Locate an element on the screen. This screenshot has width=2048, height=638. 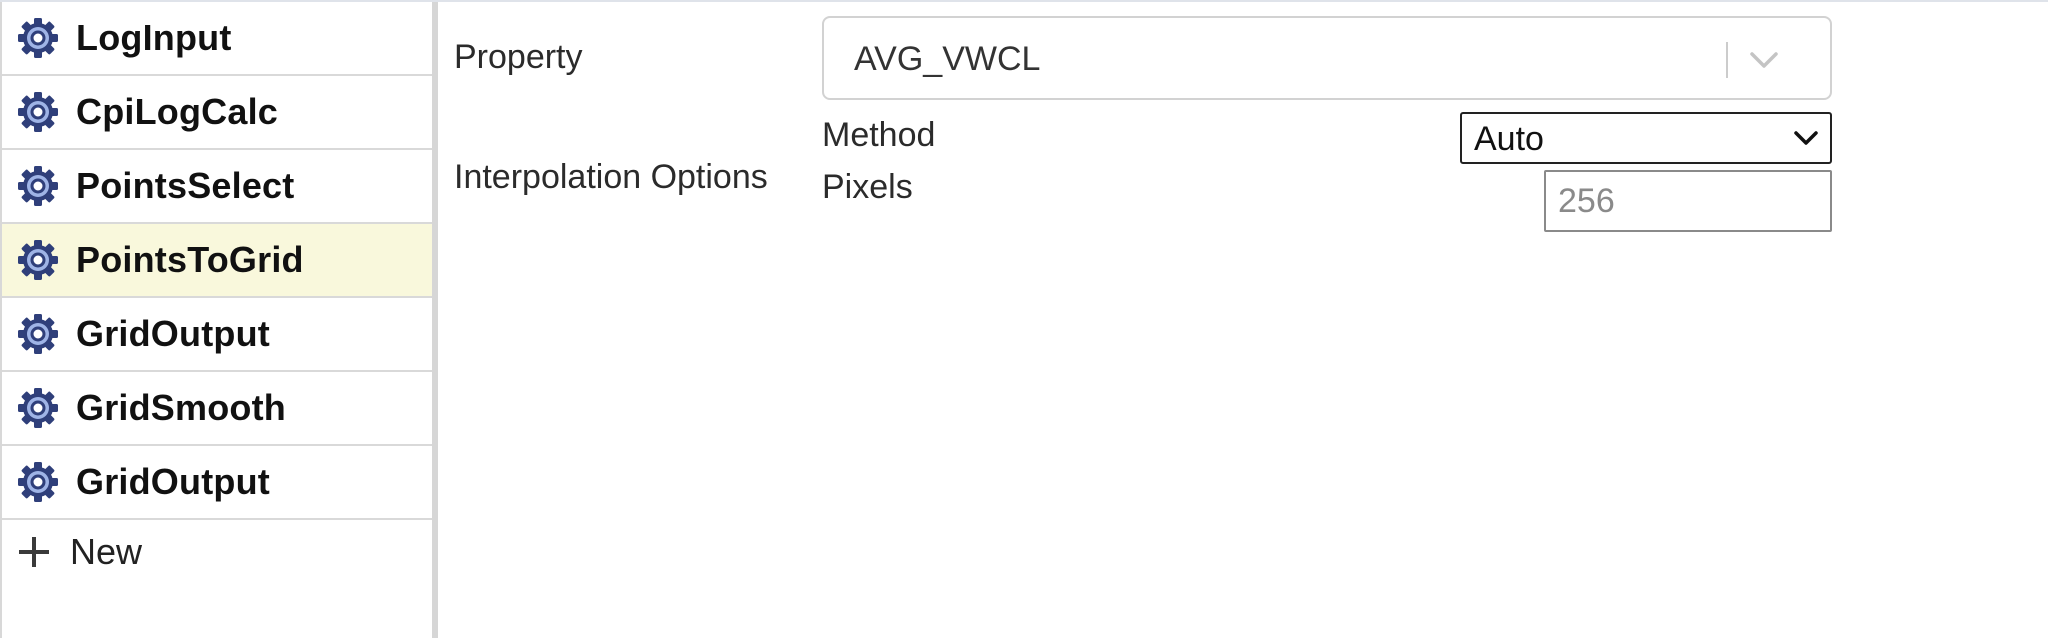
step-label: LogInput is located at coordinates (154, 37).